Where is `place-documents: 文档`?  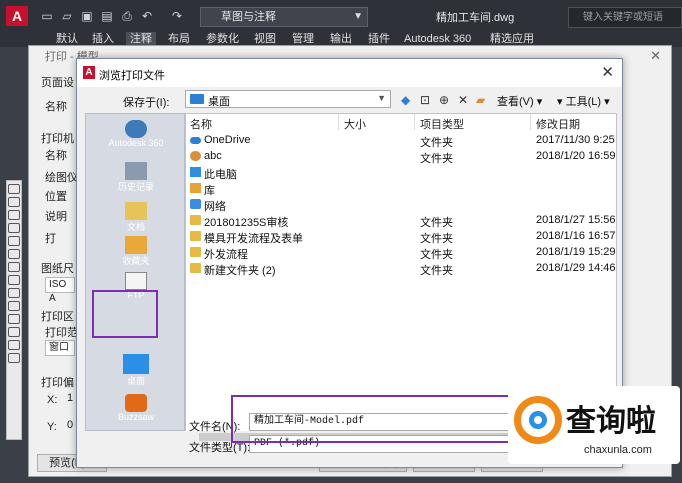 place-documents: 文档 is located at coordinates (136, 217).